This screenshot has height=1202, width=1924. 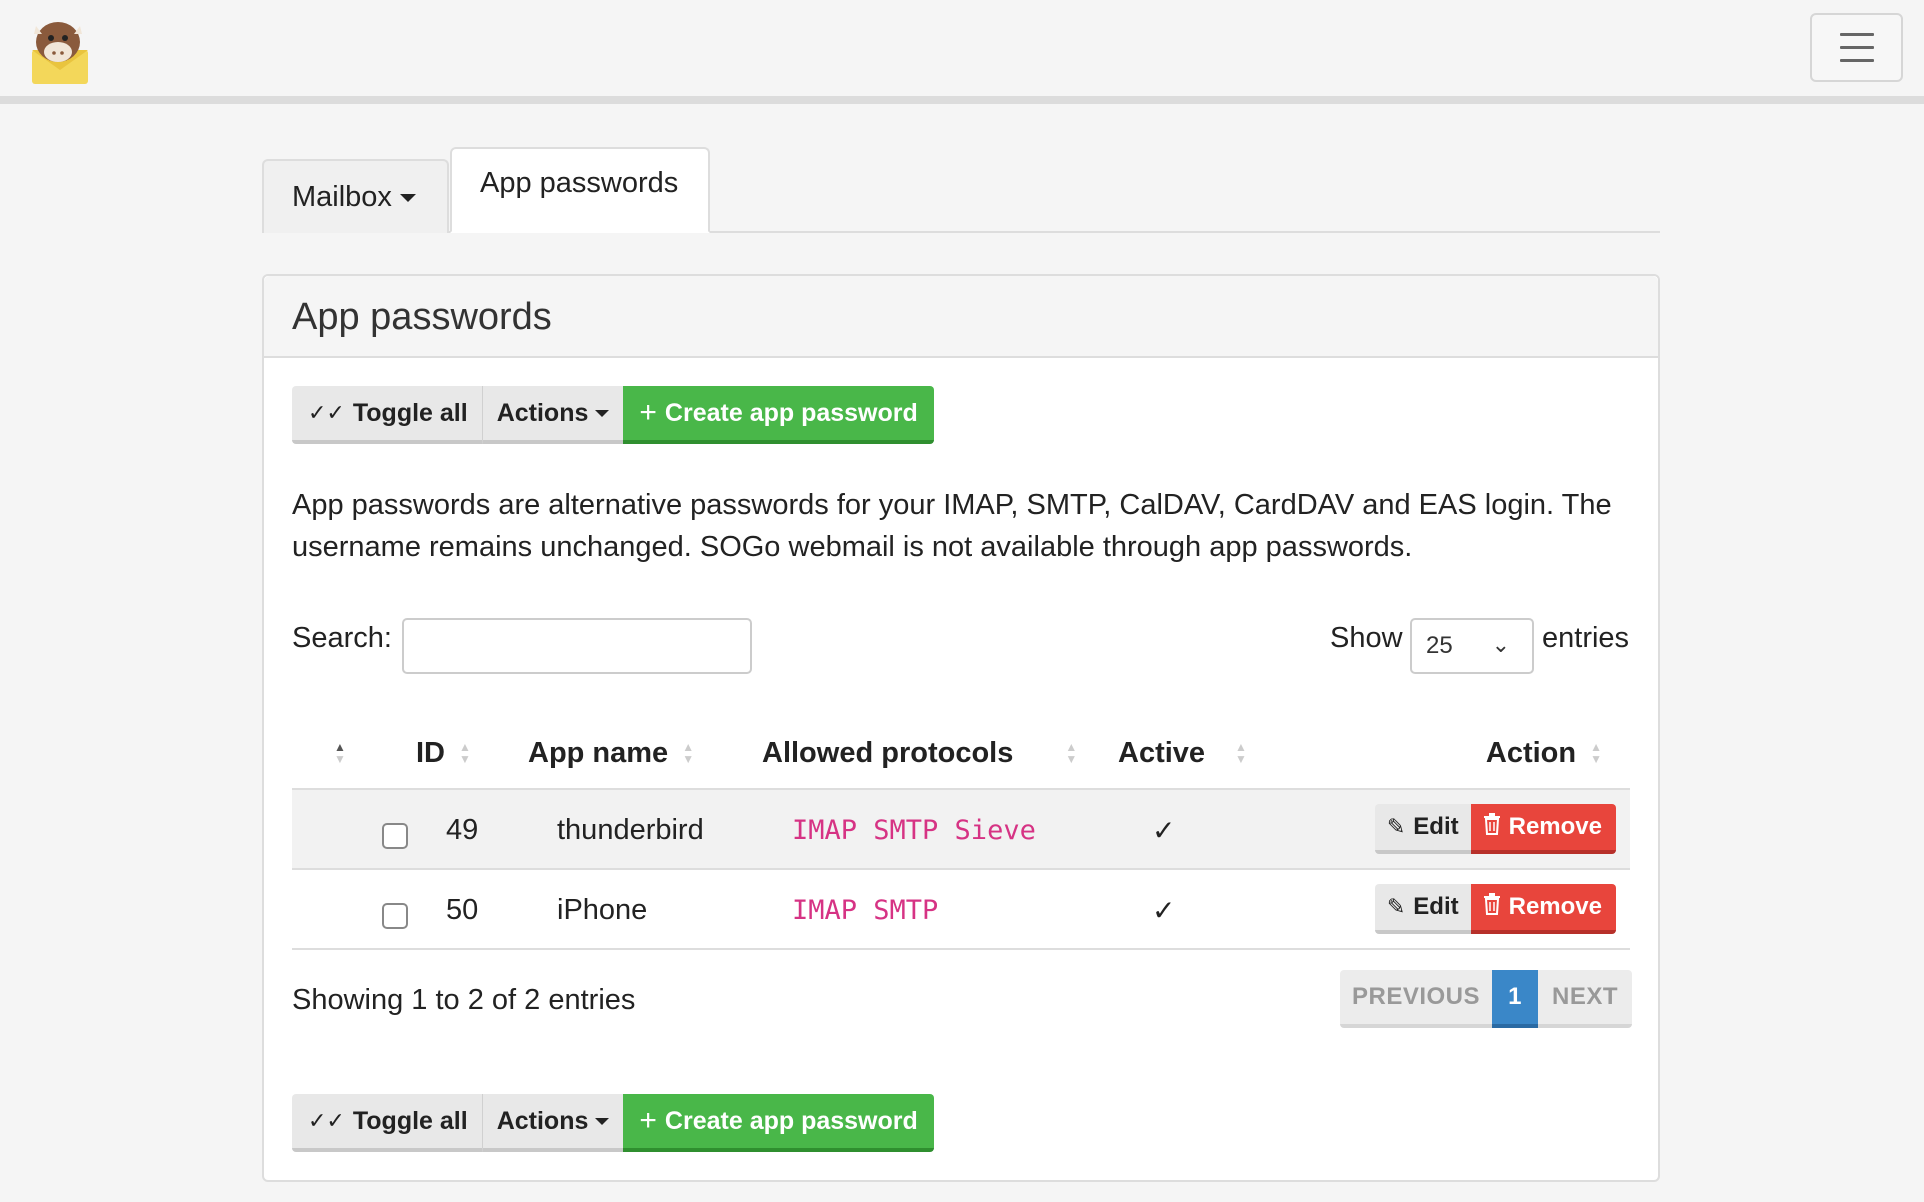 What do you see at coordinates (333, 753) in the screenshot?
I see `select-column-header: ▲ ▼` at bounding box center [333, 753].